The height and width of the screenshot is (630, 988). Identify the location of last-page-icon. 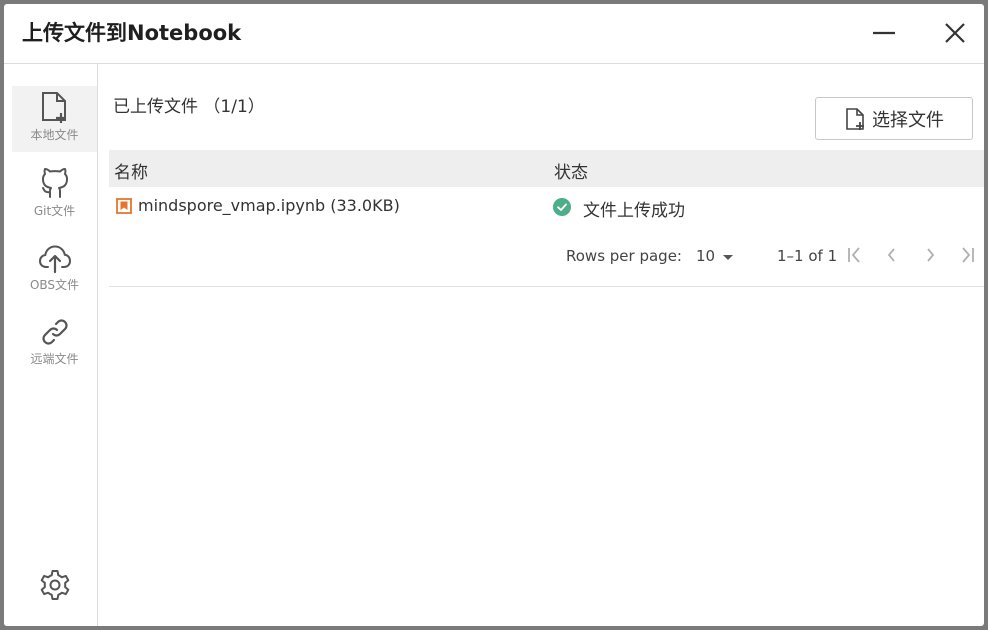
(968, 255).